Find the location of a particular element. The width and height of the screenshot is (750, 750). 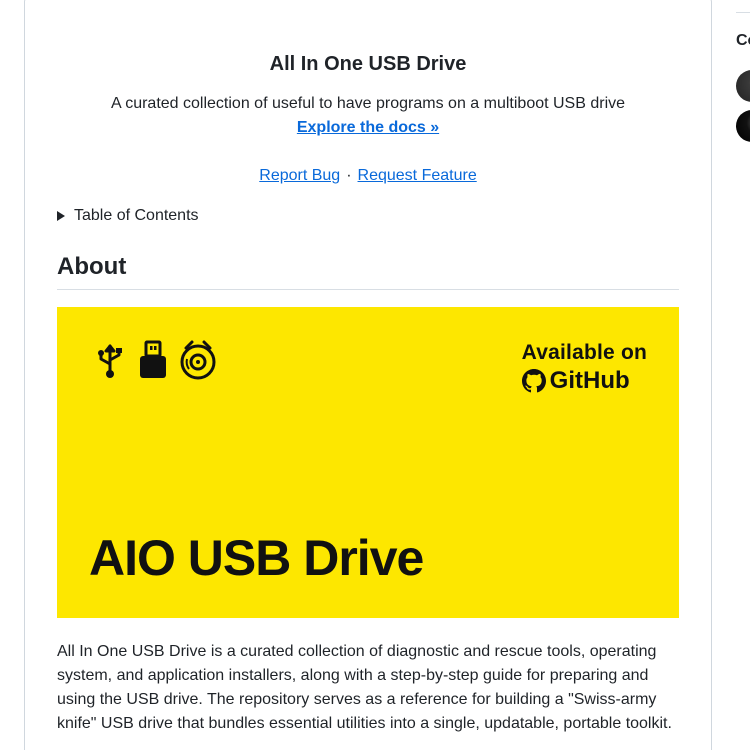

usb-icon is located at coordinates (110, 361).